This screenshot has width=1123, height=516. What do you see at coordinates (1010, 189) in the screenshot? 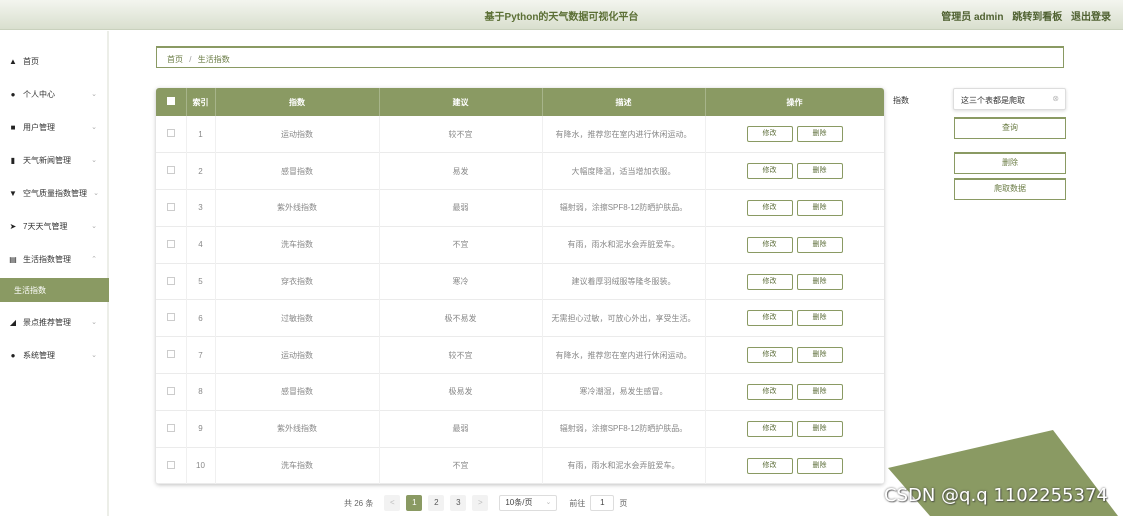
I see `crawl-data-button: 爬取数据` at bounding box center [1010, 189].